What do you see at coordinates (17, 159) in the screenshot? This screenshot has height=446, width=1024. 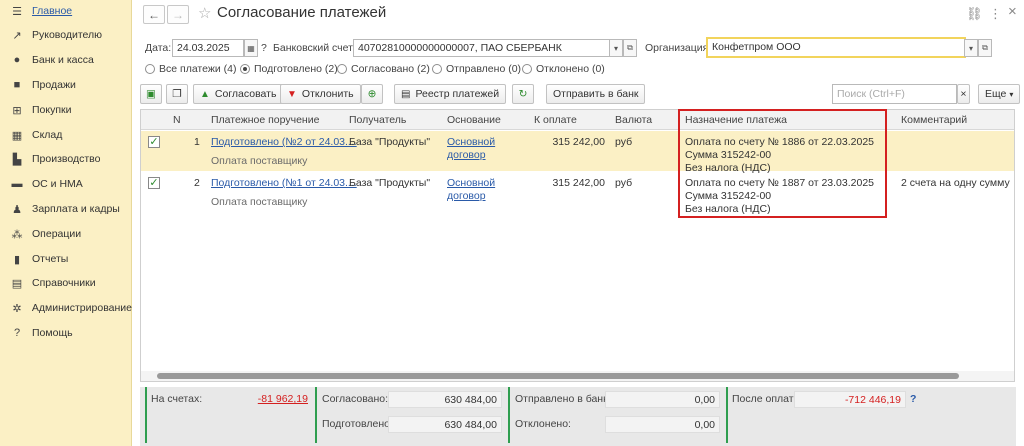 I see `factory-icon: ▙` at bounding box center [17, 159].